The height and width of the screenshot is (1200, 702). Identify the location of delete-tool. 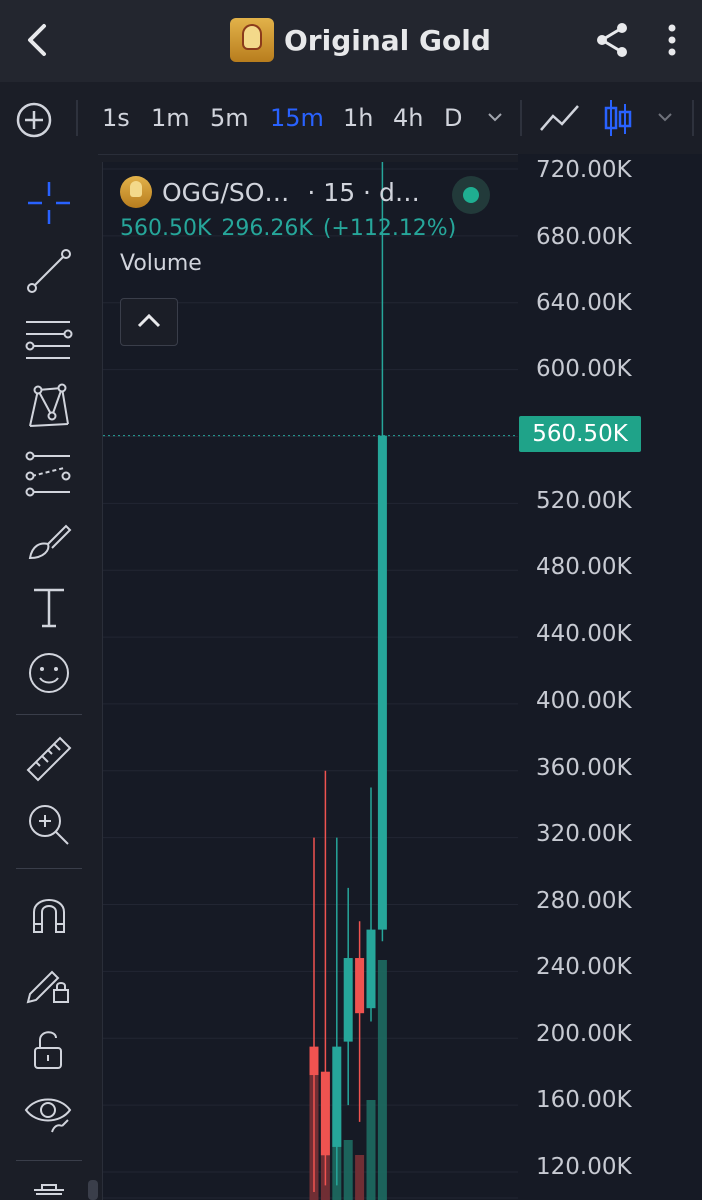
(49, 1190).